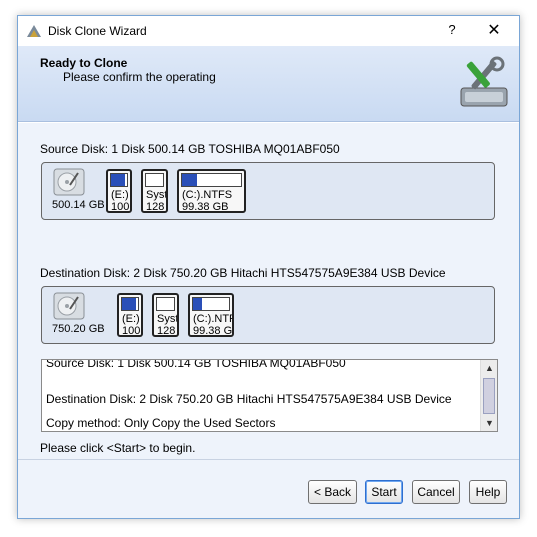 The width and height of the screenshot is (537, 537). I want to click on header-separator, so click(268, 122).